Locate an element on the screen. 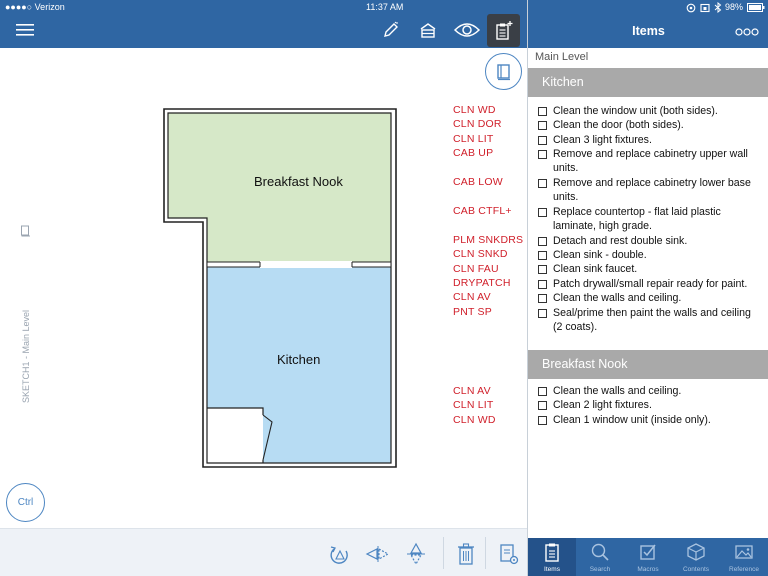 Image resolution: width=768 pixels, height=576 pixels. bottom-tab-bar: Items Search Macros Contents Reference is located at coordinates (648, 557).